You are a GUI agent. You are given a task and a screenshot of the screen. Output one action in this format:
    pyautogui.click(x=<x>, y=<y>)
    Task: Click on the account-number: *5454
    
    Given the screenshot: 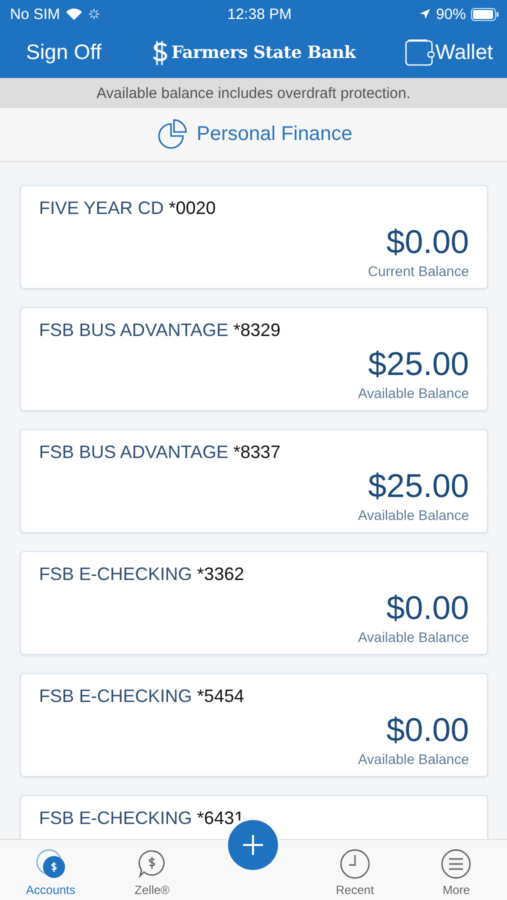 What is the action you would take?
    pyautogui.click(x=220, y=696)
    